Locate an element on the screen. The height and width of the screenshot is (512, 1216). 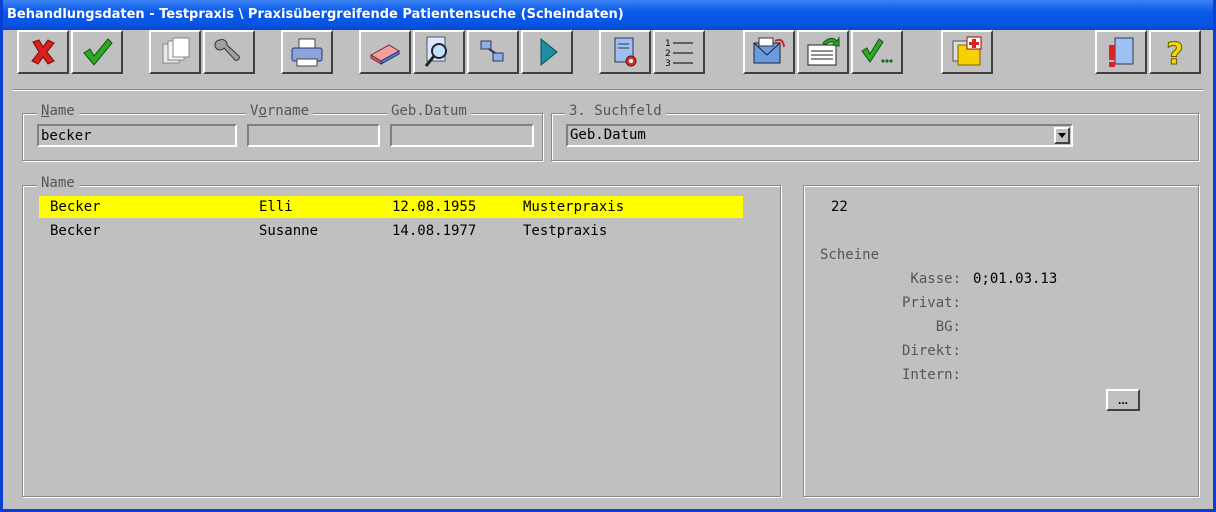
wrench-icon is located at coordinates (227, 50).